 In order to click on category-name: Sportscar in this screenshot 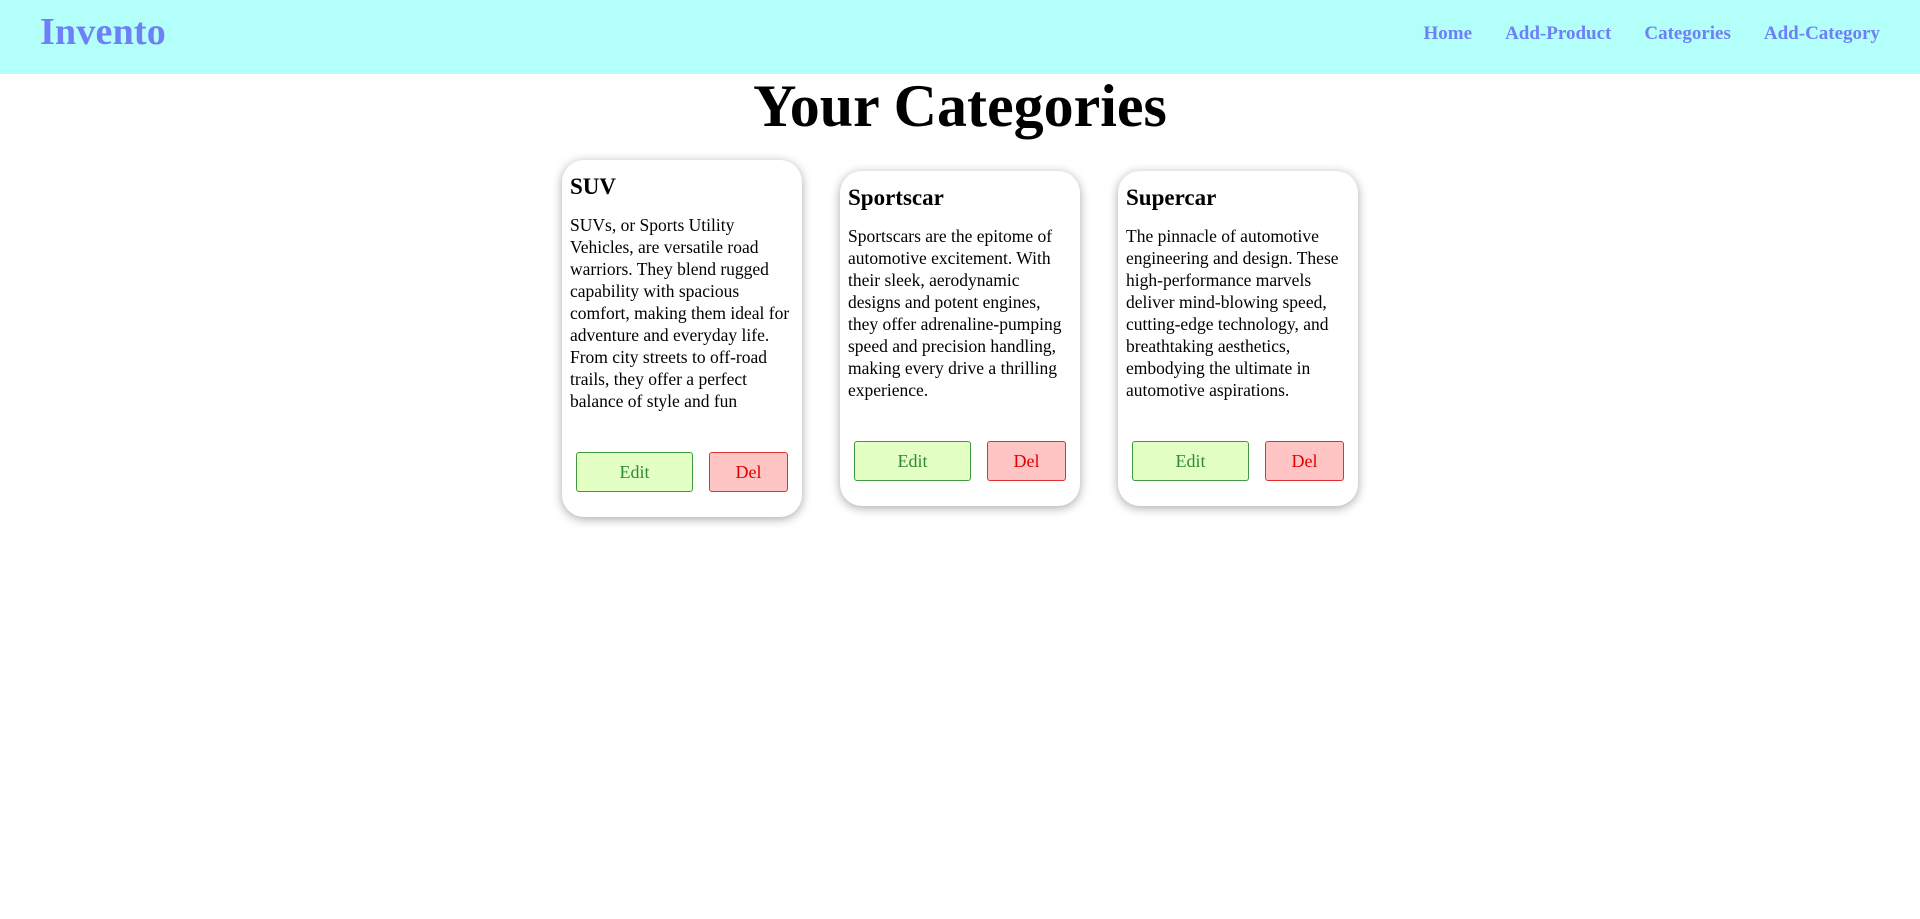, I will do `click(896, 197)`.